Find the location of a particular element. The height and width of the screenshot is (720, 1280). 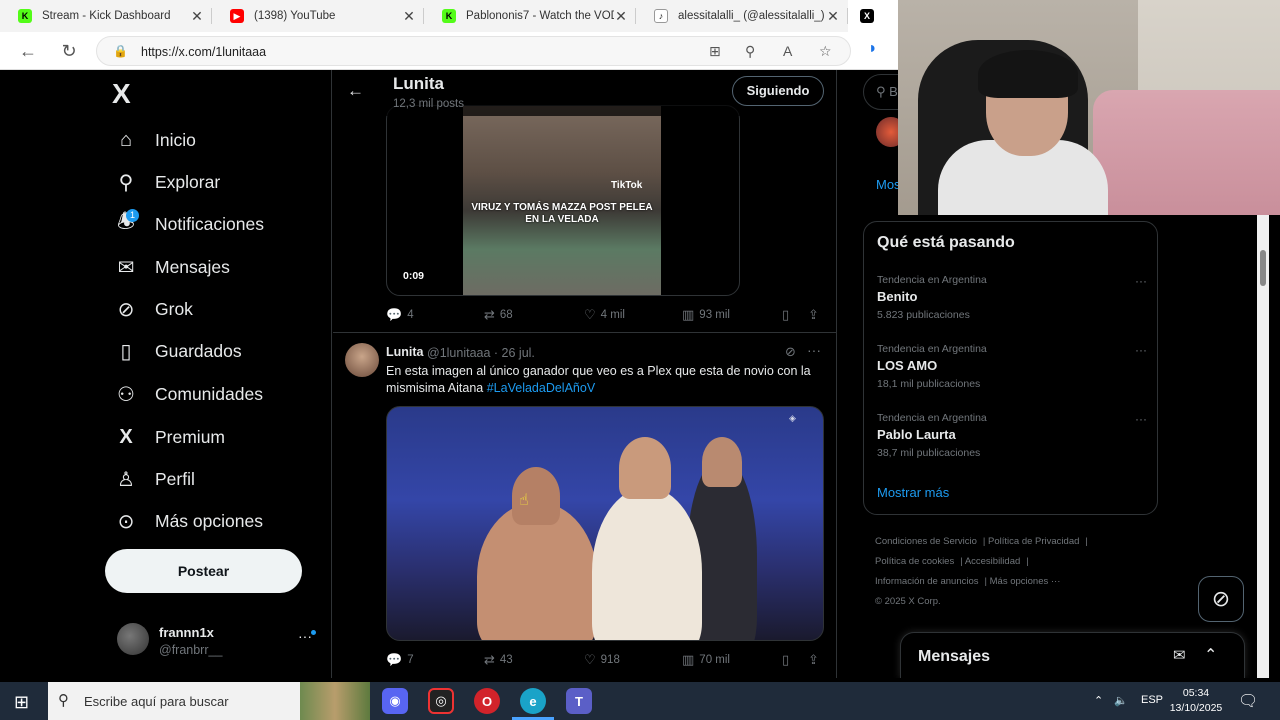

messages-drawer: Mensajes ✉ ⌃ is located at coordinates (1072, 655).